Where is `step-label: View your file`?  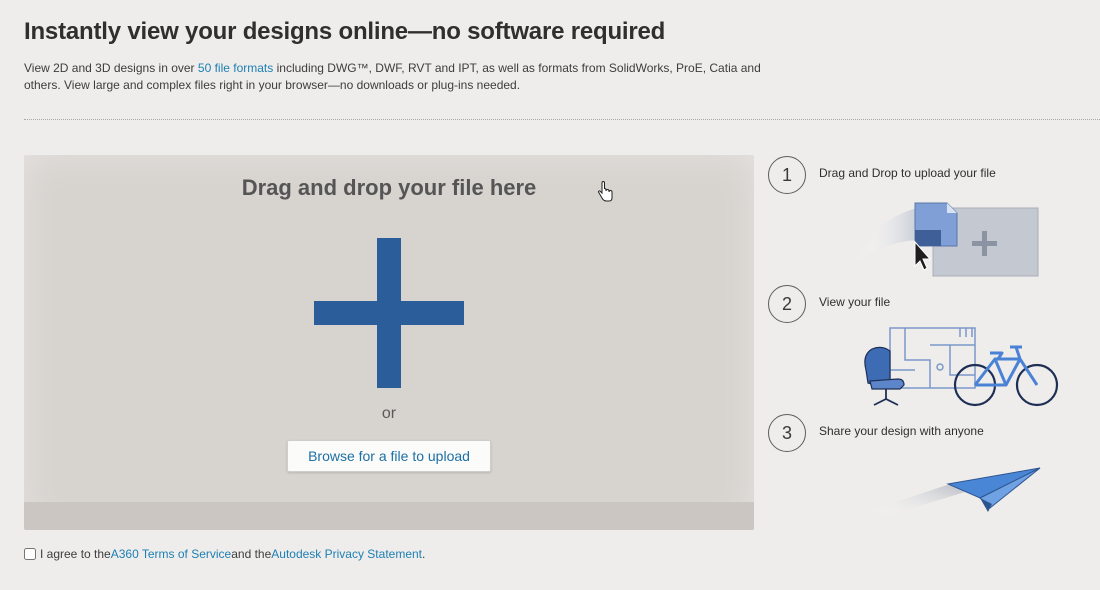 step-label: View your file is located at coordinates (855, 302).